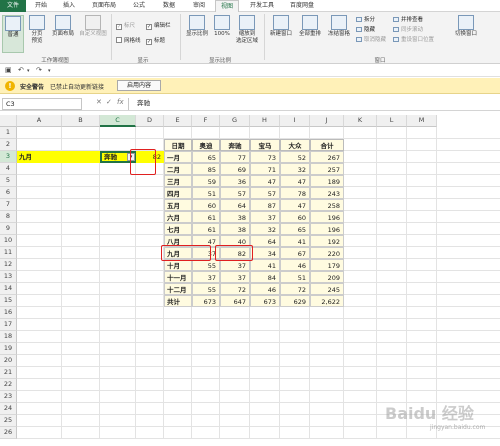 This screenshot has width=500, height=446. What do you see at coordinates (150, 121) in the screenshot?
I see `column-header-d: D` at bounding box center [150, 121].